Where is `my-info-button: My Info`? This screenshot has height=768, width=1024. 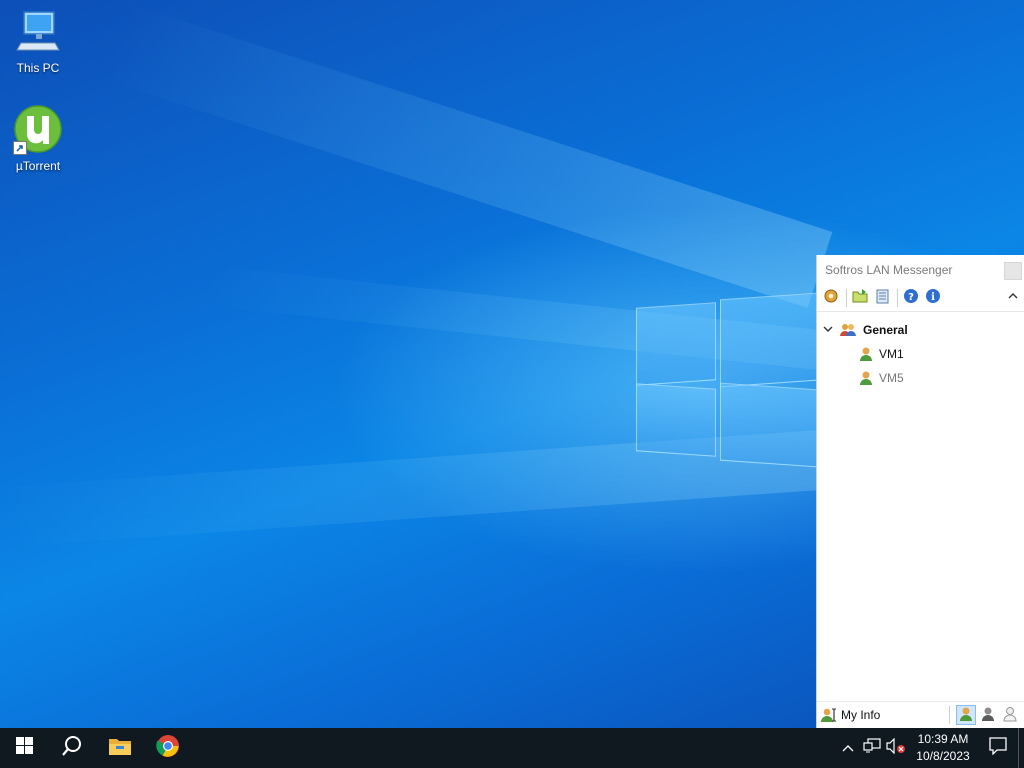 my-info-button: My Info is located at coordinates (848, 715).